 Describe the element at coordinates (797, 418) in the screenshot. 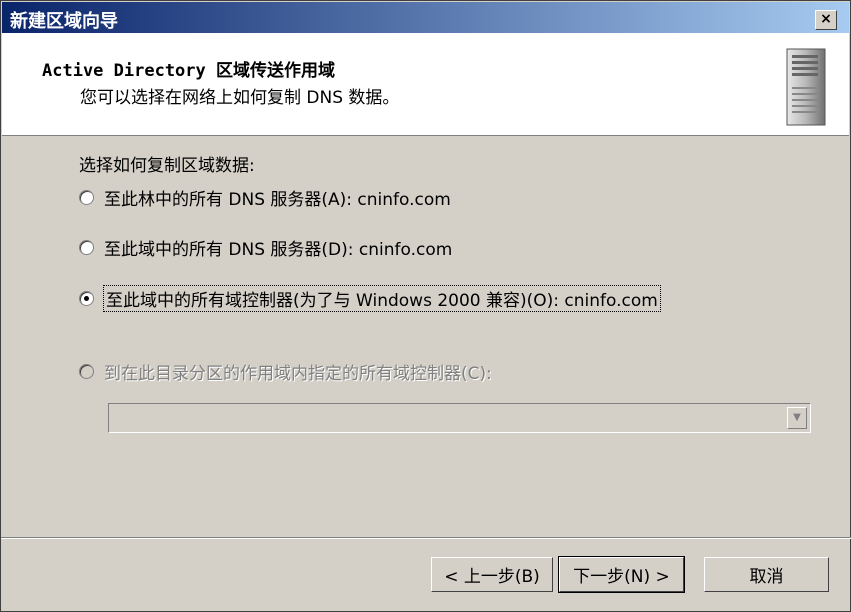

I see `chevron-down-icon: ▼` at that location.